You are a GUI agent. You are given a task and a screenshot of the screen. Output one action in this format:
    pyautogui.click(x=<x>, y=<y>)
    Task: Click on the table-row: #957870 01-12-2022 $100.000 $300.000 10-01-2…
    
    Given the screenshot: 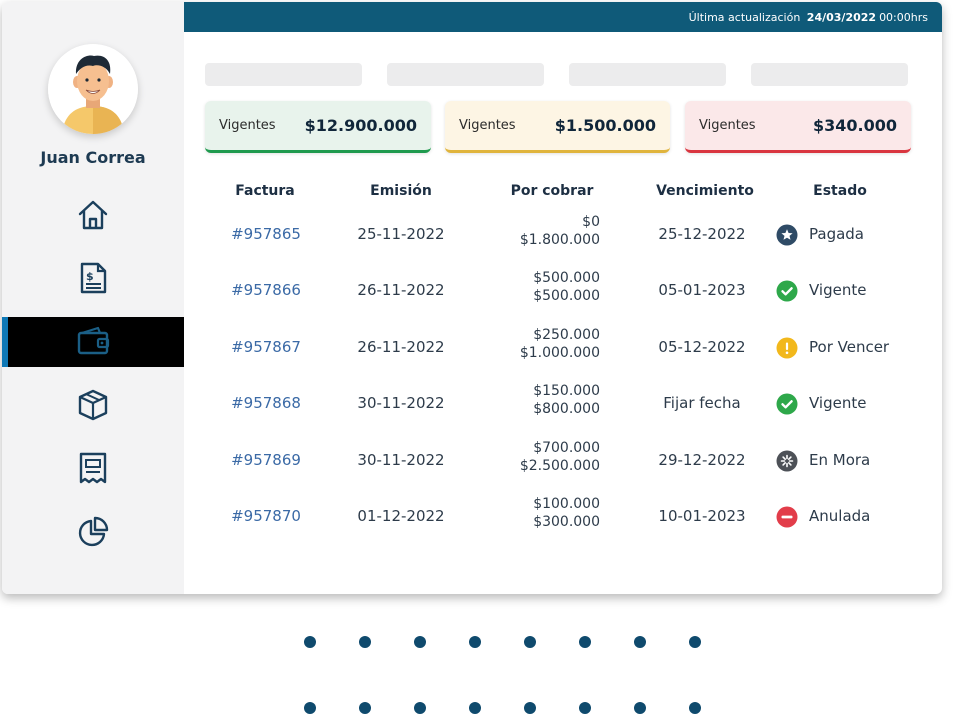 What is the action you would take?
    pyautogui.click(x=472, y=515)
    